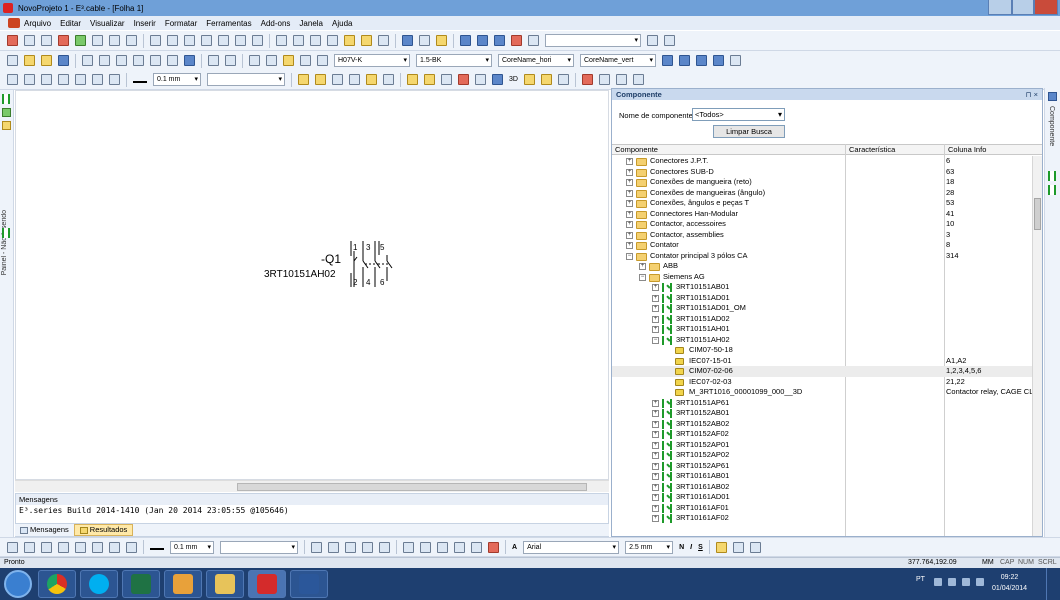  Describe the element at coordinates (206, 40) in the screenshot. I see `zoom-icon` at that location.